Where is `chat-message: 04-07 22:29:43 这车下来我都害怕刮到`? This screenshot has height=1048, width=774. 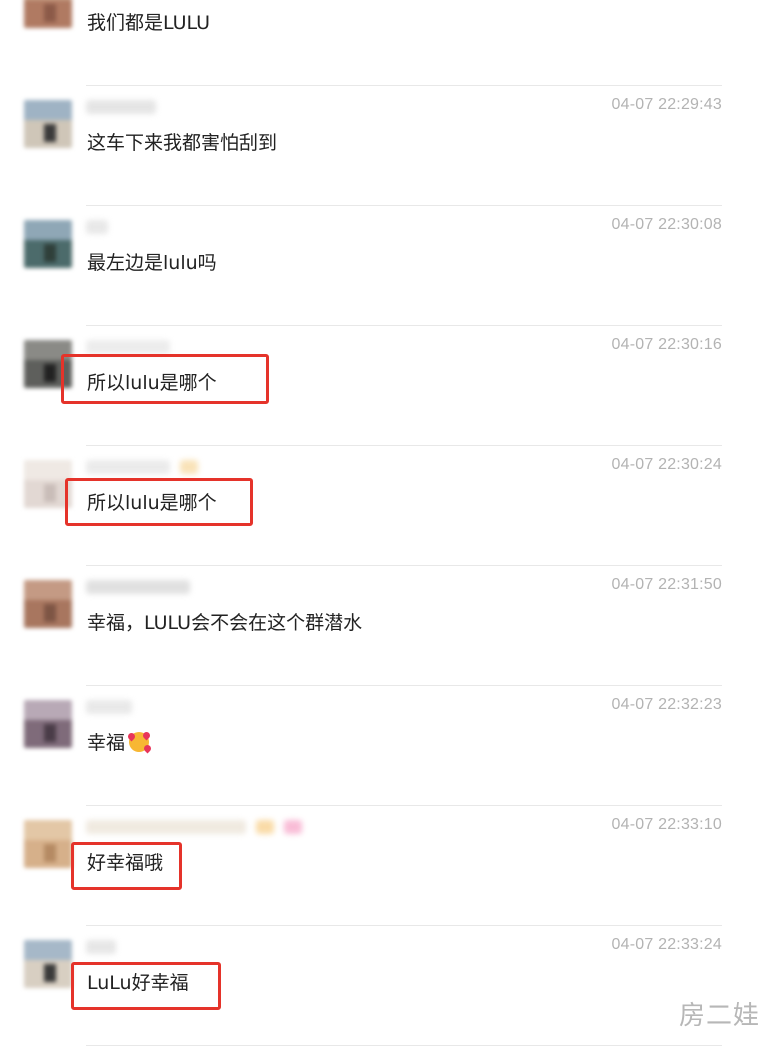
chat-message: 04-07 22:29:43 这车下来我都害怕刮到 is located at coordinates (387, 146).